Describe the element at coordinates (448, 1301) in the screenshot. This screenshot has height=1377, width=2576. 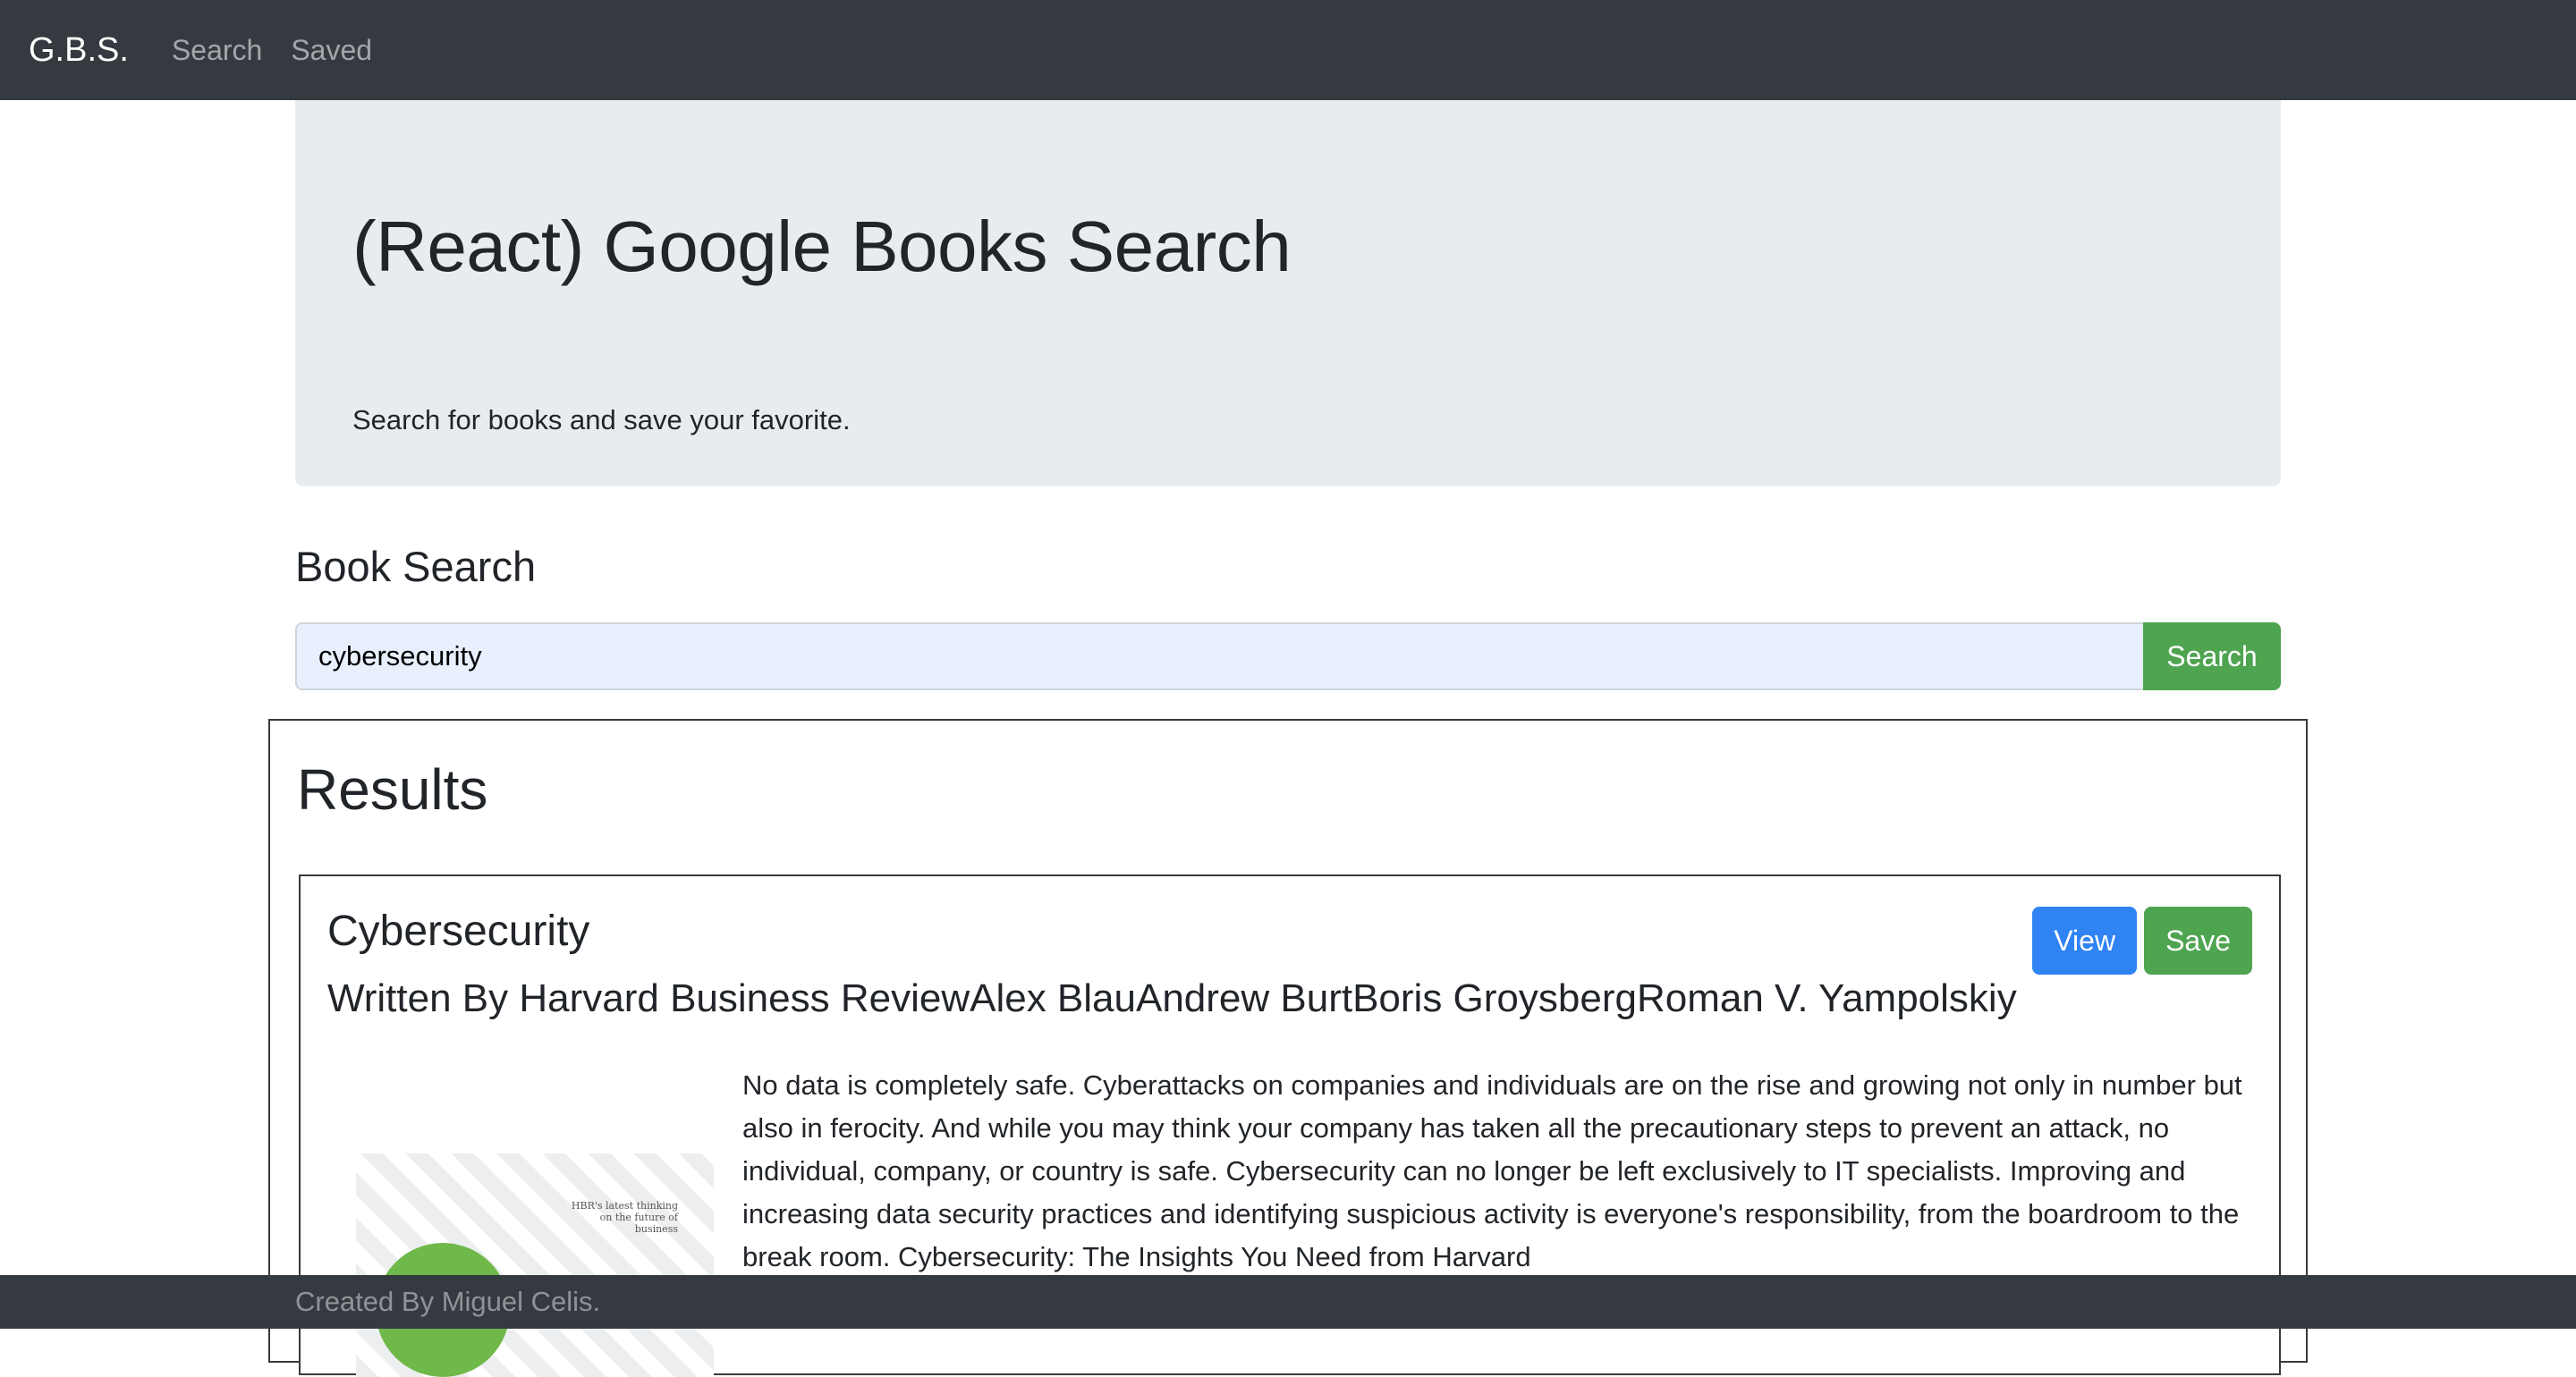
I see `footer-credit: Created By Miguel Celis.` at that location.